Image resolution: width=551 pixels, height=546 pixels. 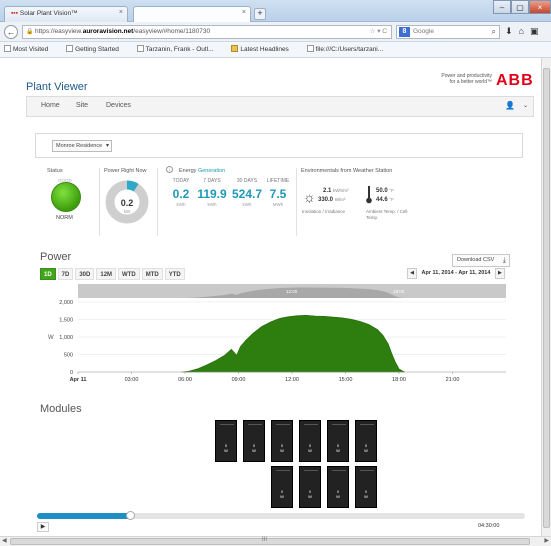 I want to click on irradiance-caption: Insolation / Irradiance, so click(x=324, y=211).